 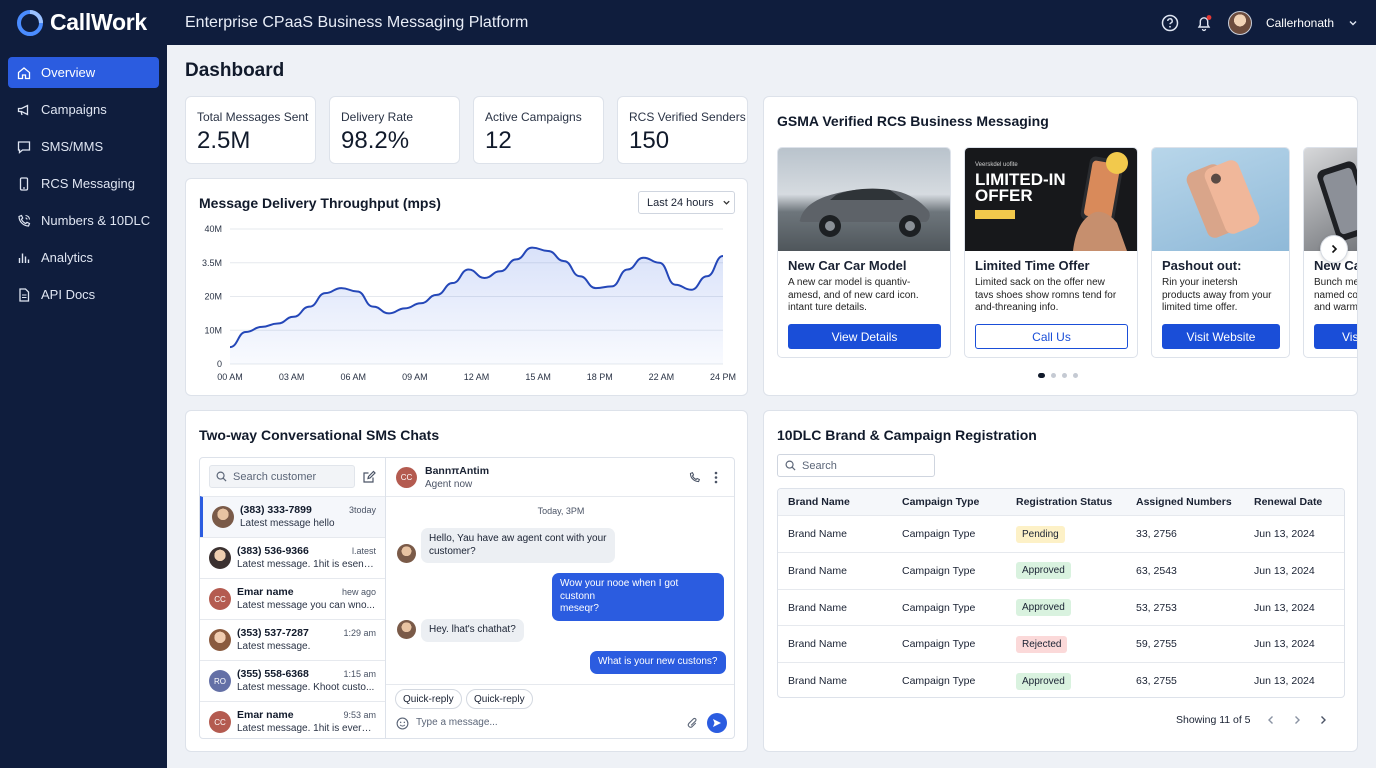 I want to click on search-placeholder: Search, so click(x=819, y=465).